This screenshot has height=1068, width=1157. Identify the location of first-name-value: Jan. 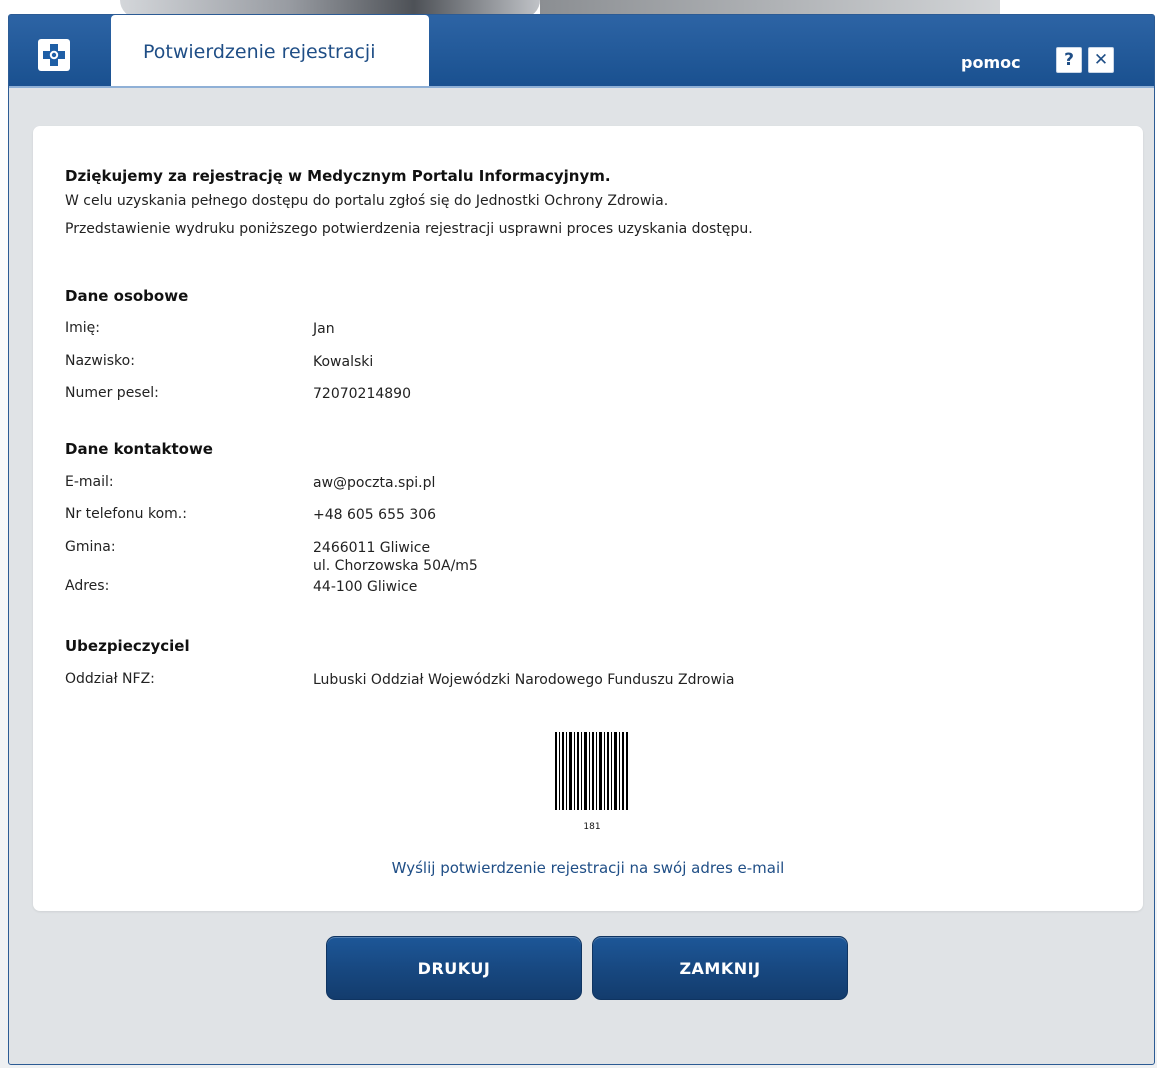
(324, 329).